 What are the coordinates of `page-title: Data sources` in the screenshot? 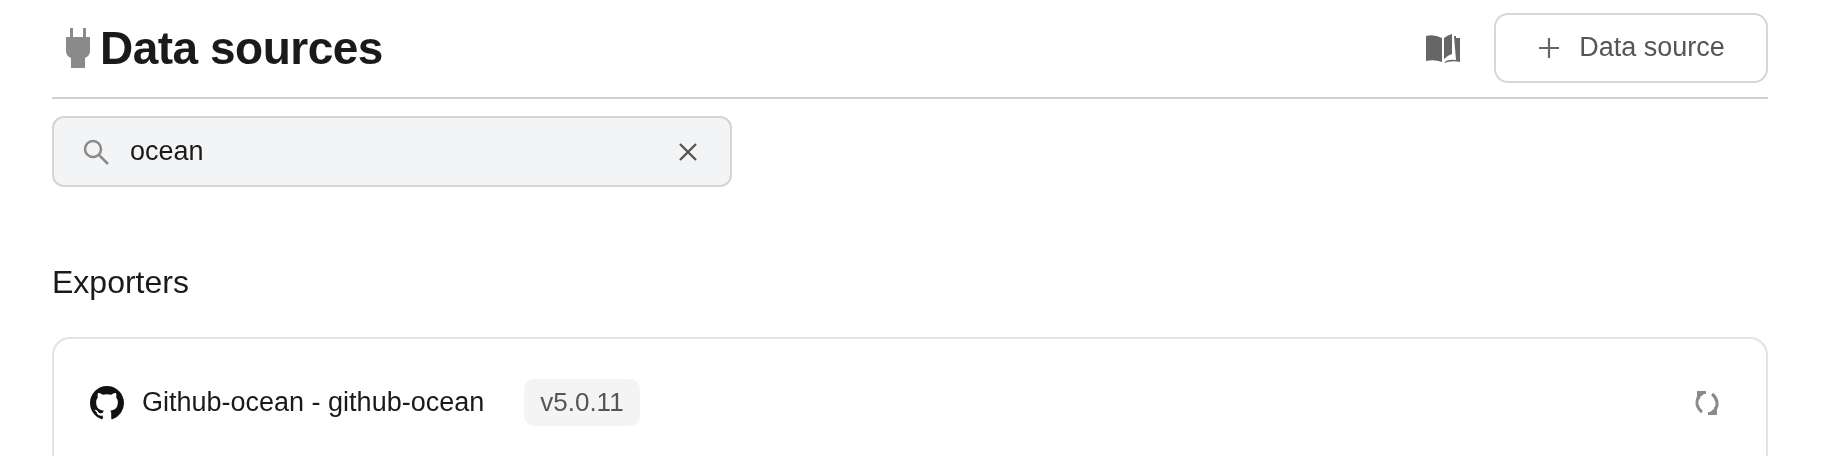 It's located at (241, 47).